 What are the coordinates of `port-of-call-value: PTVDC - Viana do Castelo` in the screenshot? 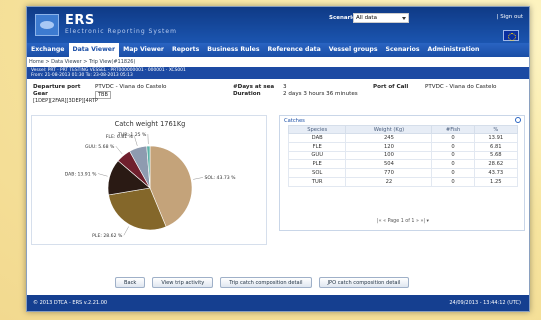 It's located at (461, 87).